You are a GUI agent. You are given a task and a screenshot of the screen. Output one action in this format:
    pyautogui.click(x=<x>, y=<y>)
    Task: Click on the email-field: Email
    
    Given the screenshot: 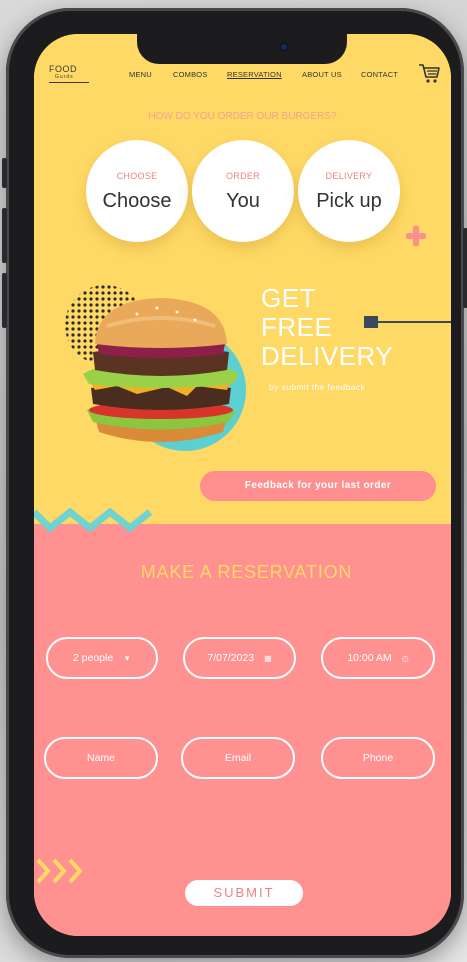 What is the action you would take?
    pyautogui.click(x=238, y=758)
    